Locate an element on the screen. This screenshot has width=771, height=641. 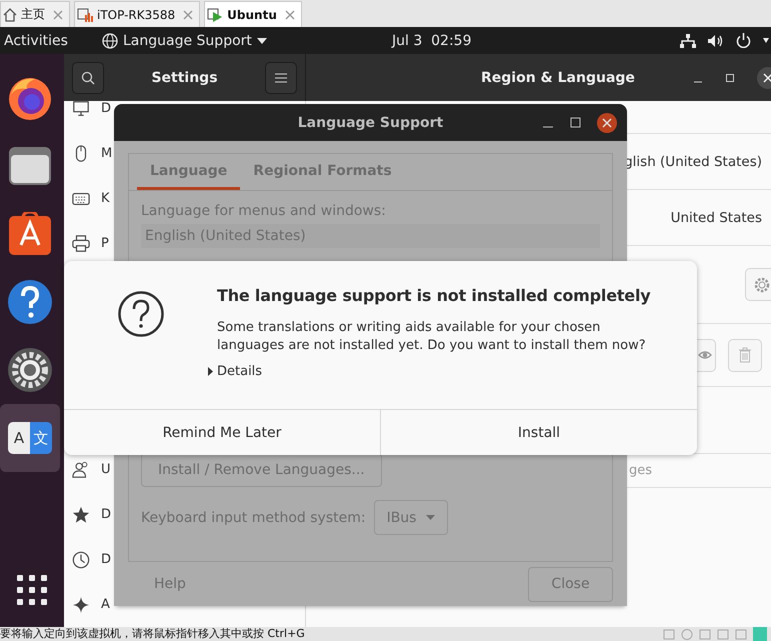
panel-title: Region & Language is located at coordinates (558, 78).